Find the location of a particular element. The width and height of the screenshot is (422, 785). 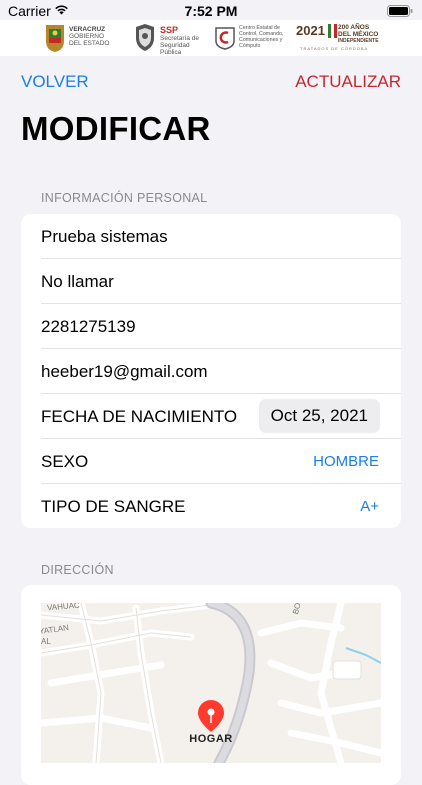

name-row: Prueba sistemas is located at coordinates (211, 236).